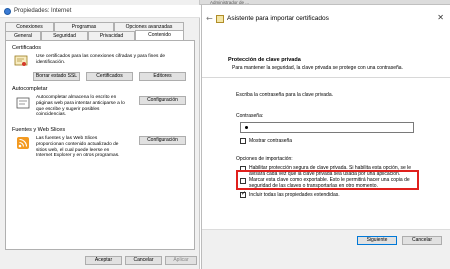 Image resolution: width=450 pixels, height=269 pixels. Describe the element at coordinates (56, 76) in the screenshot. I see `clear-ssl-state-button: Borrar estado SSL` at that location.